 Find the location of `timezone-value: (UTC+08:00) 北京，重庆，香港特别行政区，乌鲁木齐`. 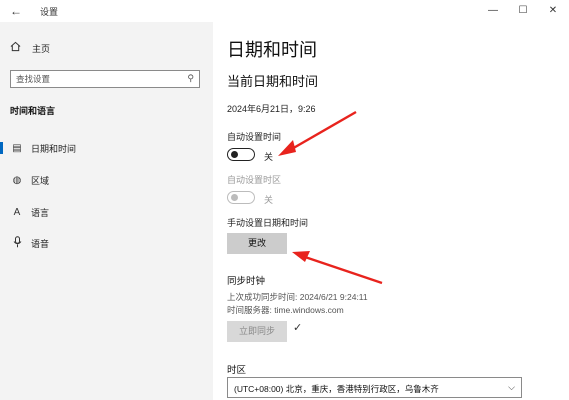

timezone-value: (UTC+08:00) 北京，重庆，香港特别行政区，乌鲁木齐 is located at coordinates (336, 389).